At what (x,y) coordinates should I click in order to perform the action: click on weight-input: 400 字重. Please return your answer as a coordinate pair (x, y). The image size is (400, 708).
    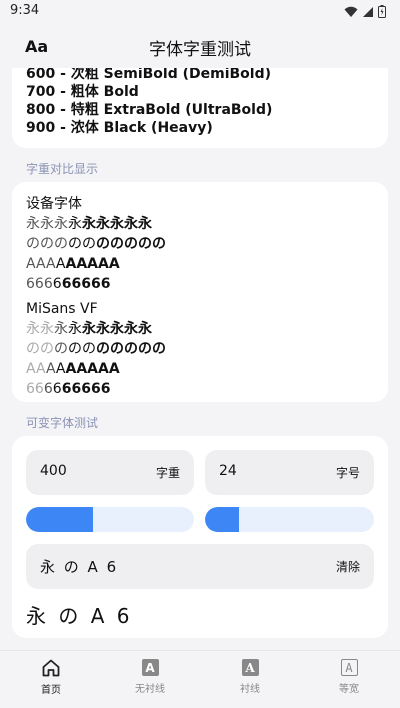
    Looking at the image, I should click on (110, 472).